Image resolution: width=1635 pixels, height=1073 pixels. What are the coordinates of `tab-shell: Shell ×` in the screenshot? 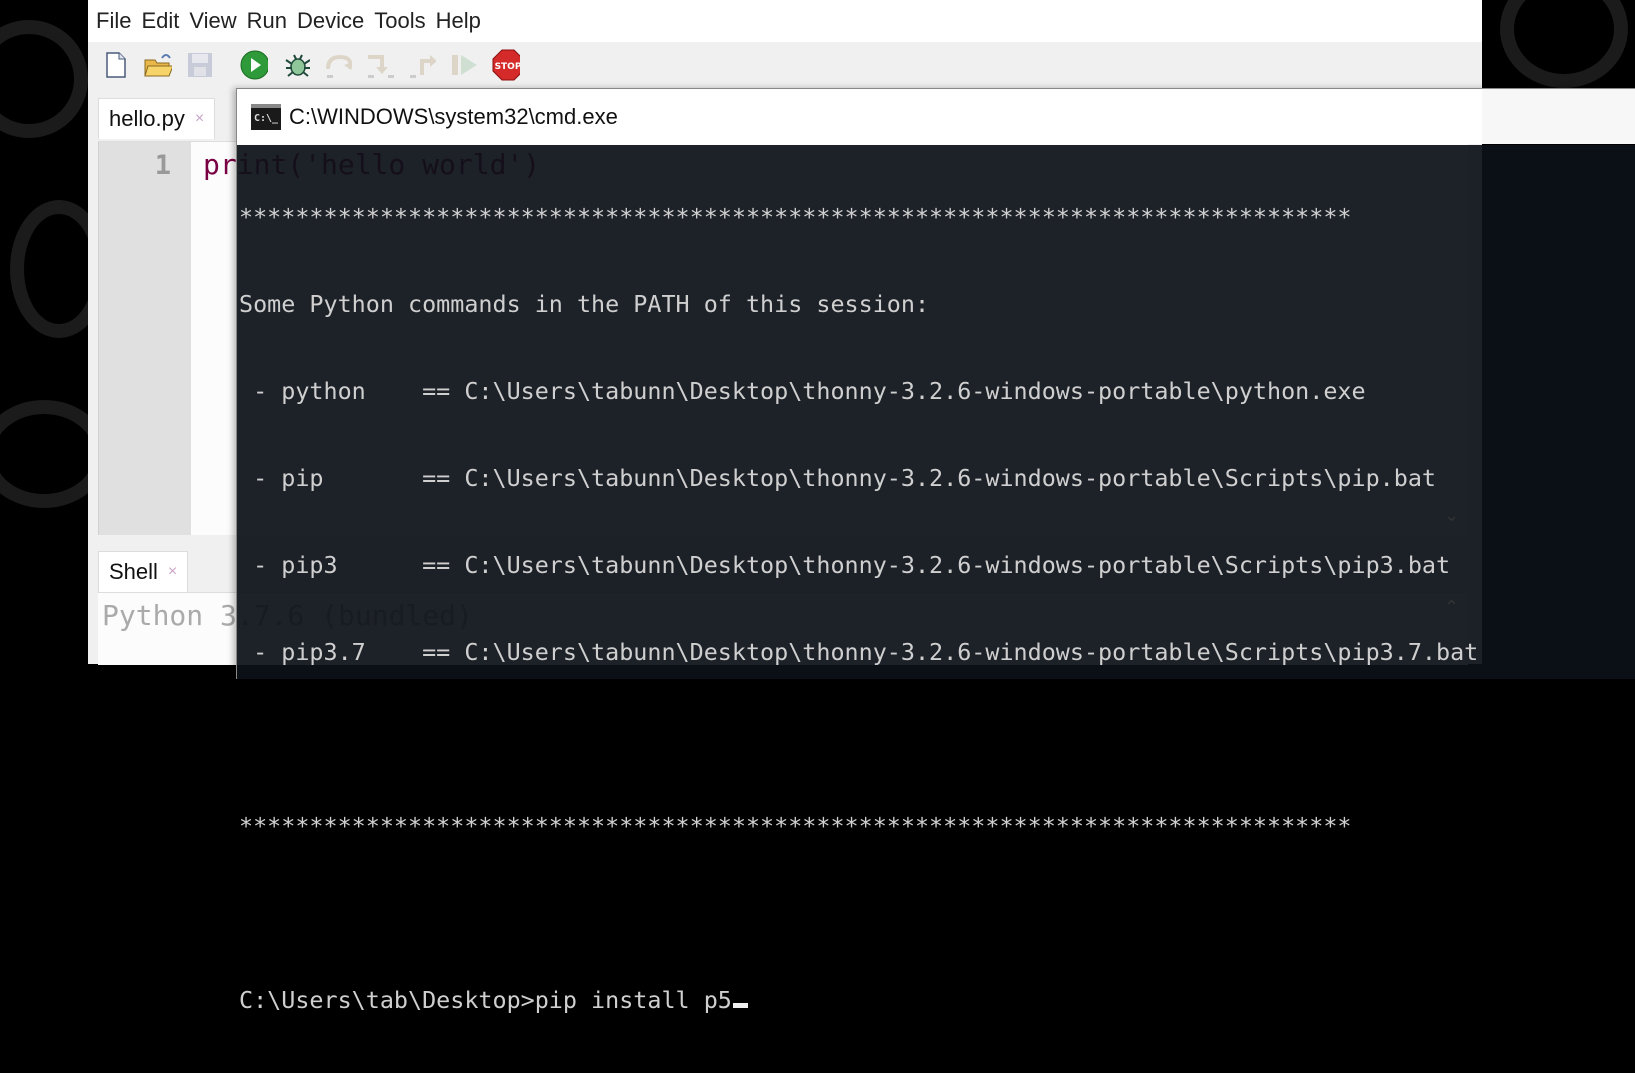 It's located at (143, 571).